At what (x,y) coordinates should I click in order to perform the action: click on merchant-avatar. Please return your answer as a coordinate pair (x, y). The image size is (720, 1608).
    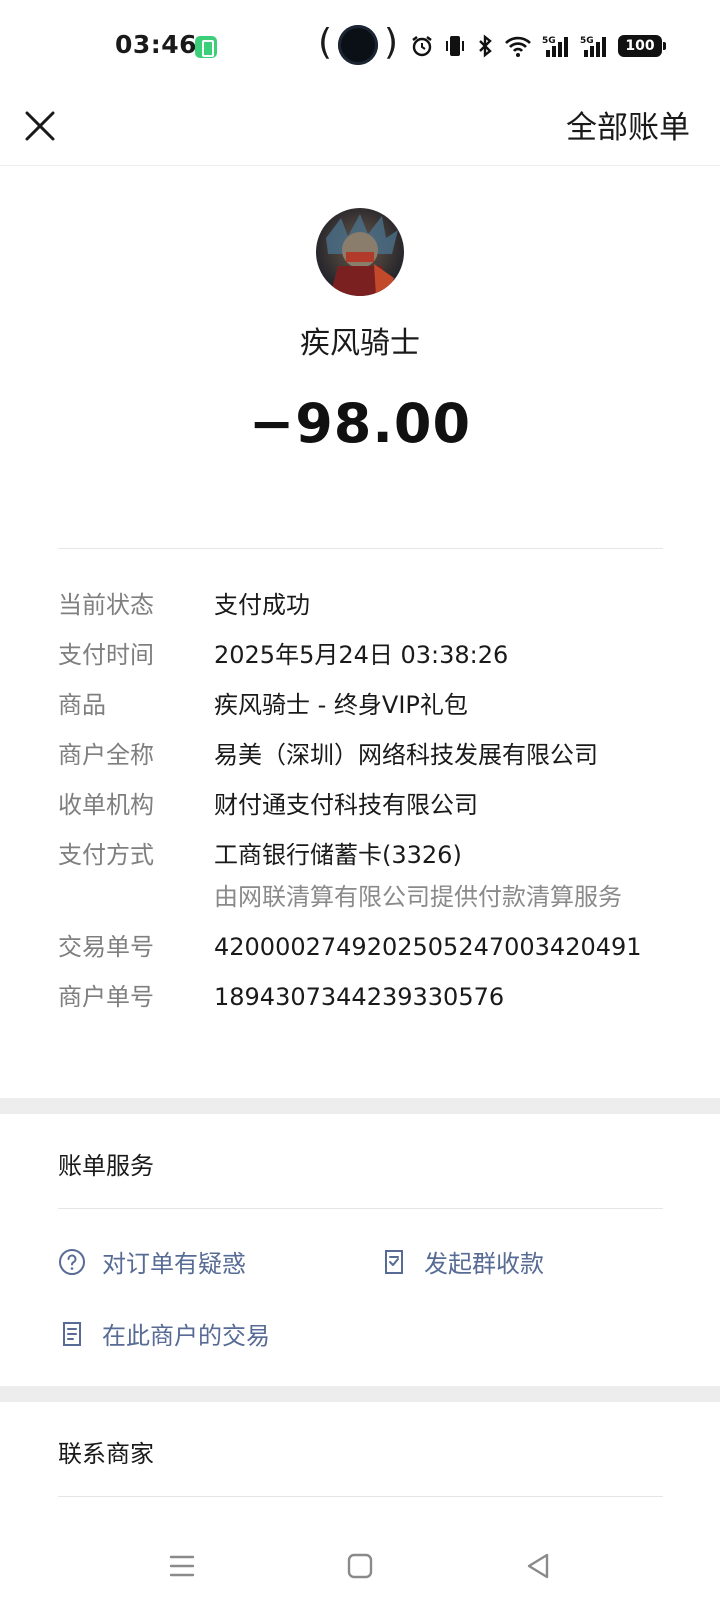
    Looking at the image, I should click on (360, 252).